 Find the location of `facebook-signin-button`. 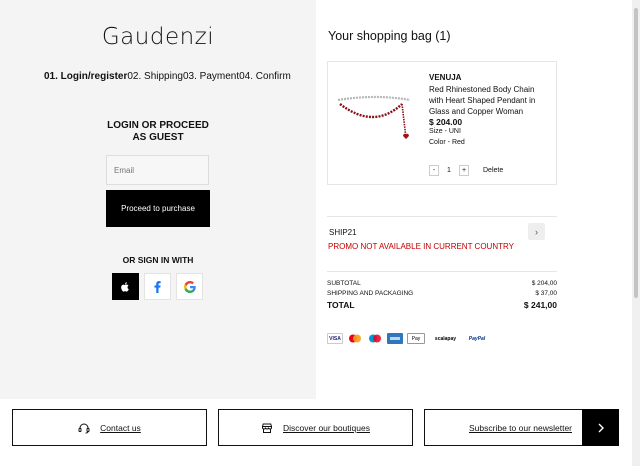

facebook-signin-button is located at coordinates (157, 286).